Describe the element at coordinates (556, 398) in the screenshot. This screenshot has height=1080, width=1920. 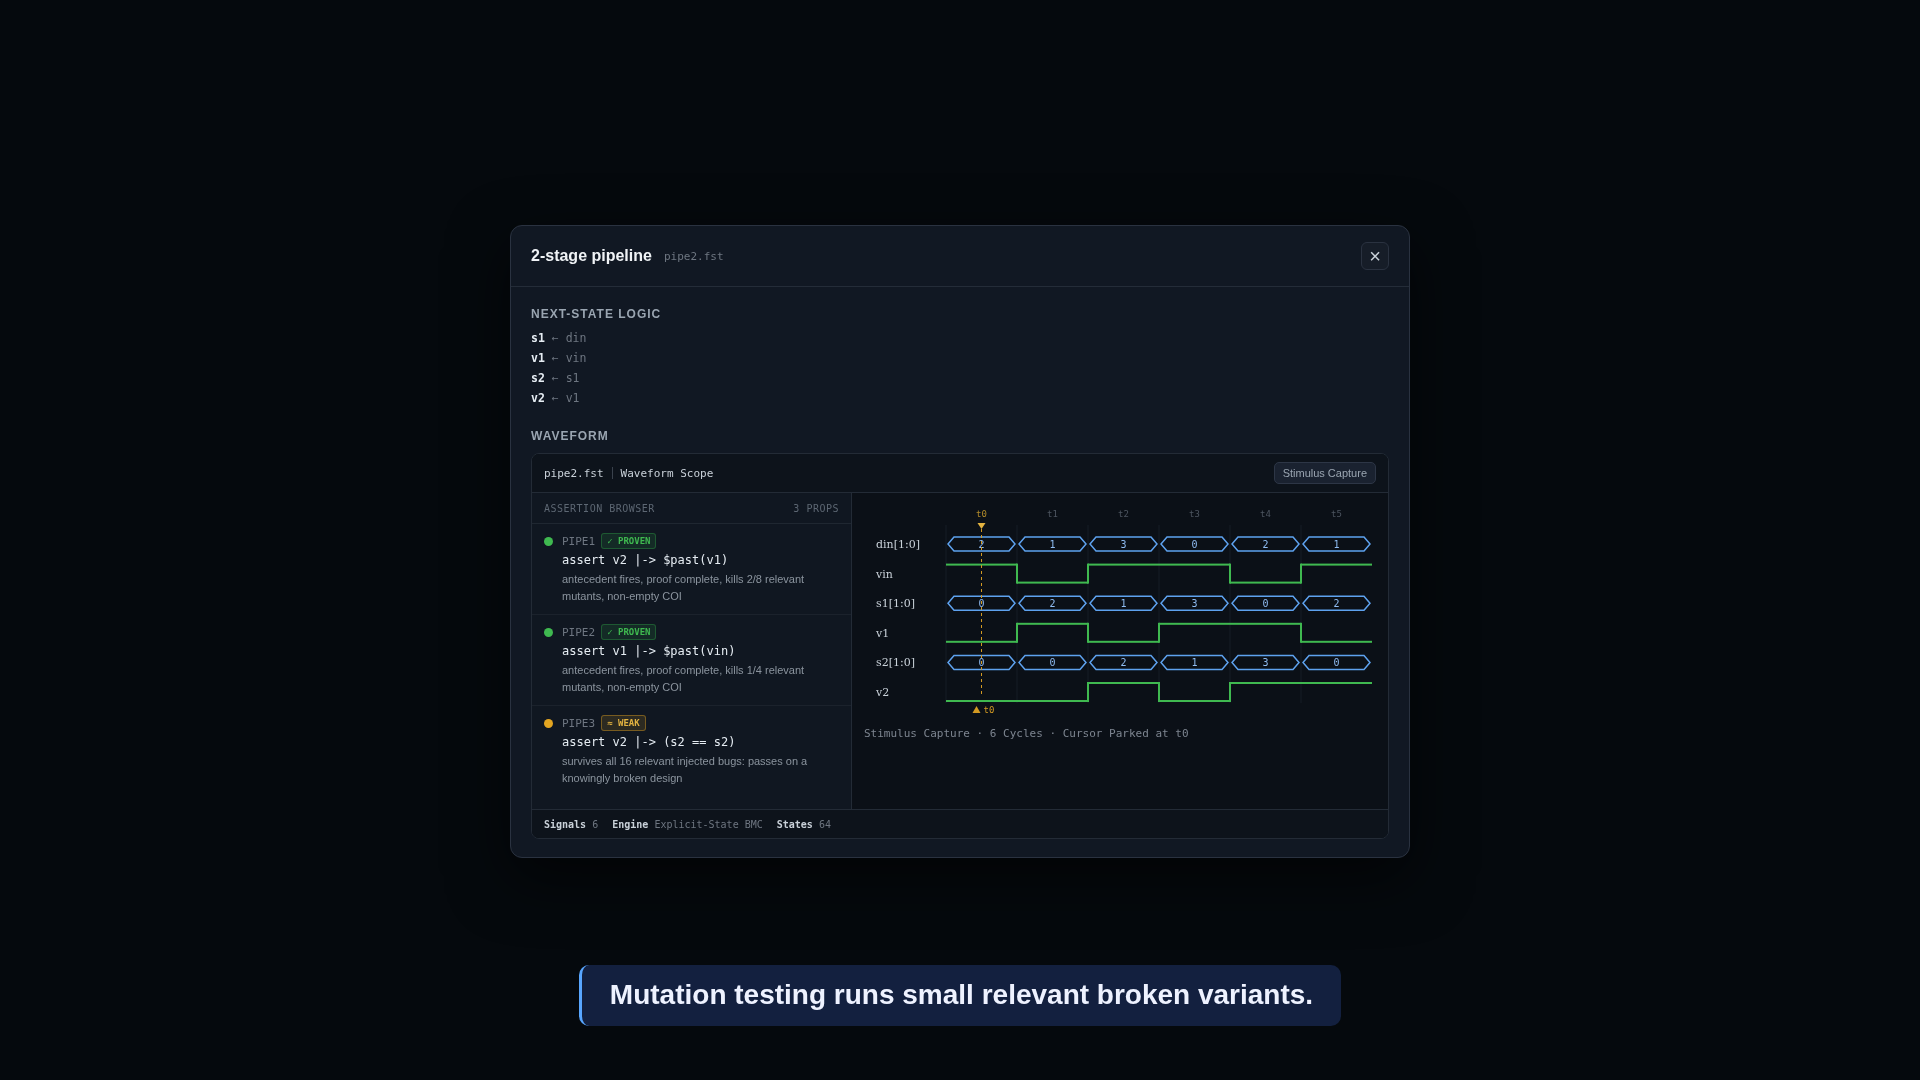
I see `logic-rule: v2 ← v1` at that location.